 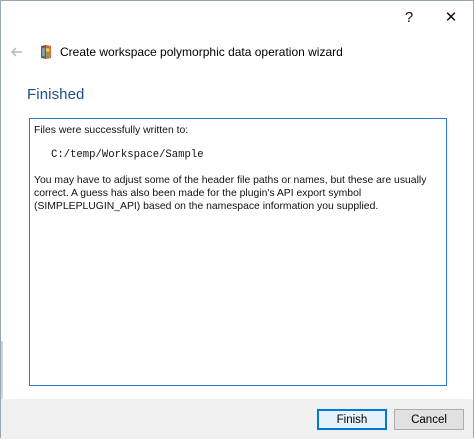 I want to click on wizard-app-icon, so click(x=46, y=52).